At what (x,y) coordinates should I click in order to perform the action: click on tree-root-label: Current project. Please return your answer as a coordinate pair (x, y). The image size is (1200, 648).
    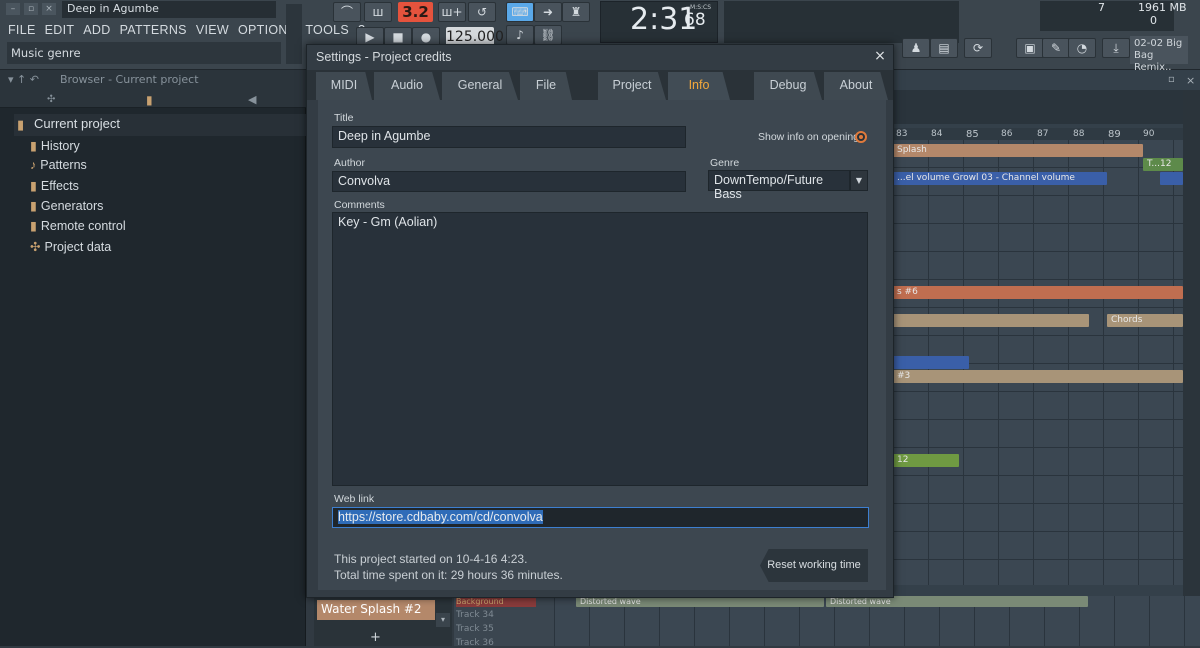
    Looking at the image, I should click on (77, 123).